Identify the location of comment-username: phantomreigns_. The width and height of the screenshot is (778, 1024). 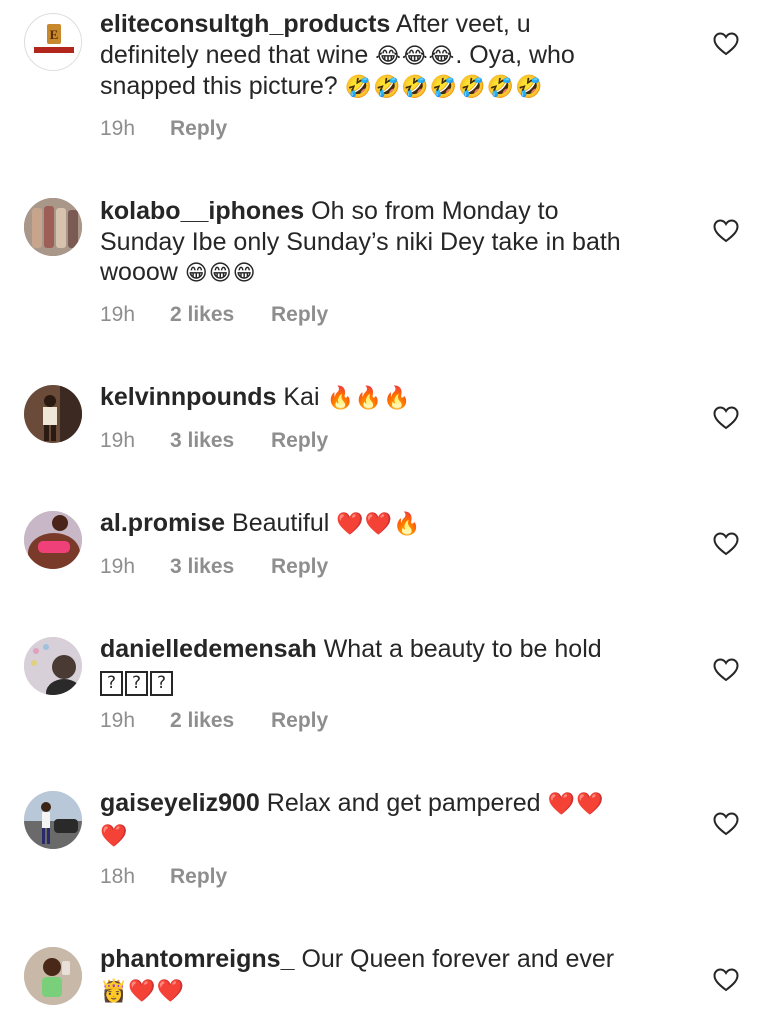
(197, 959).